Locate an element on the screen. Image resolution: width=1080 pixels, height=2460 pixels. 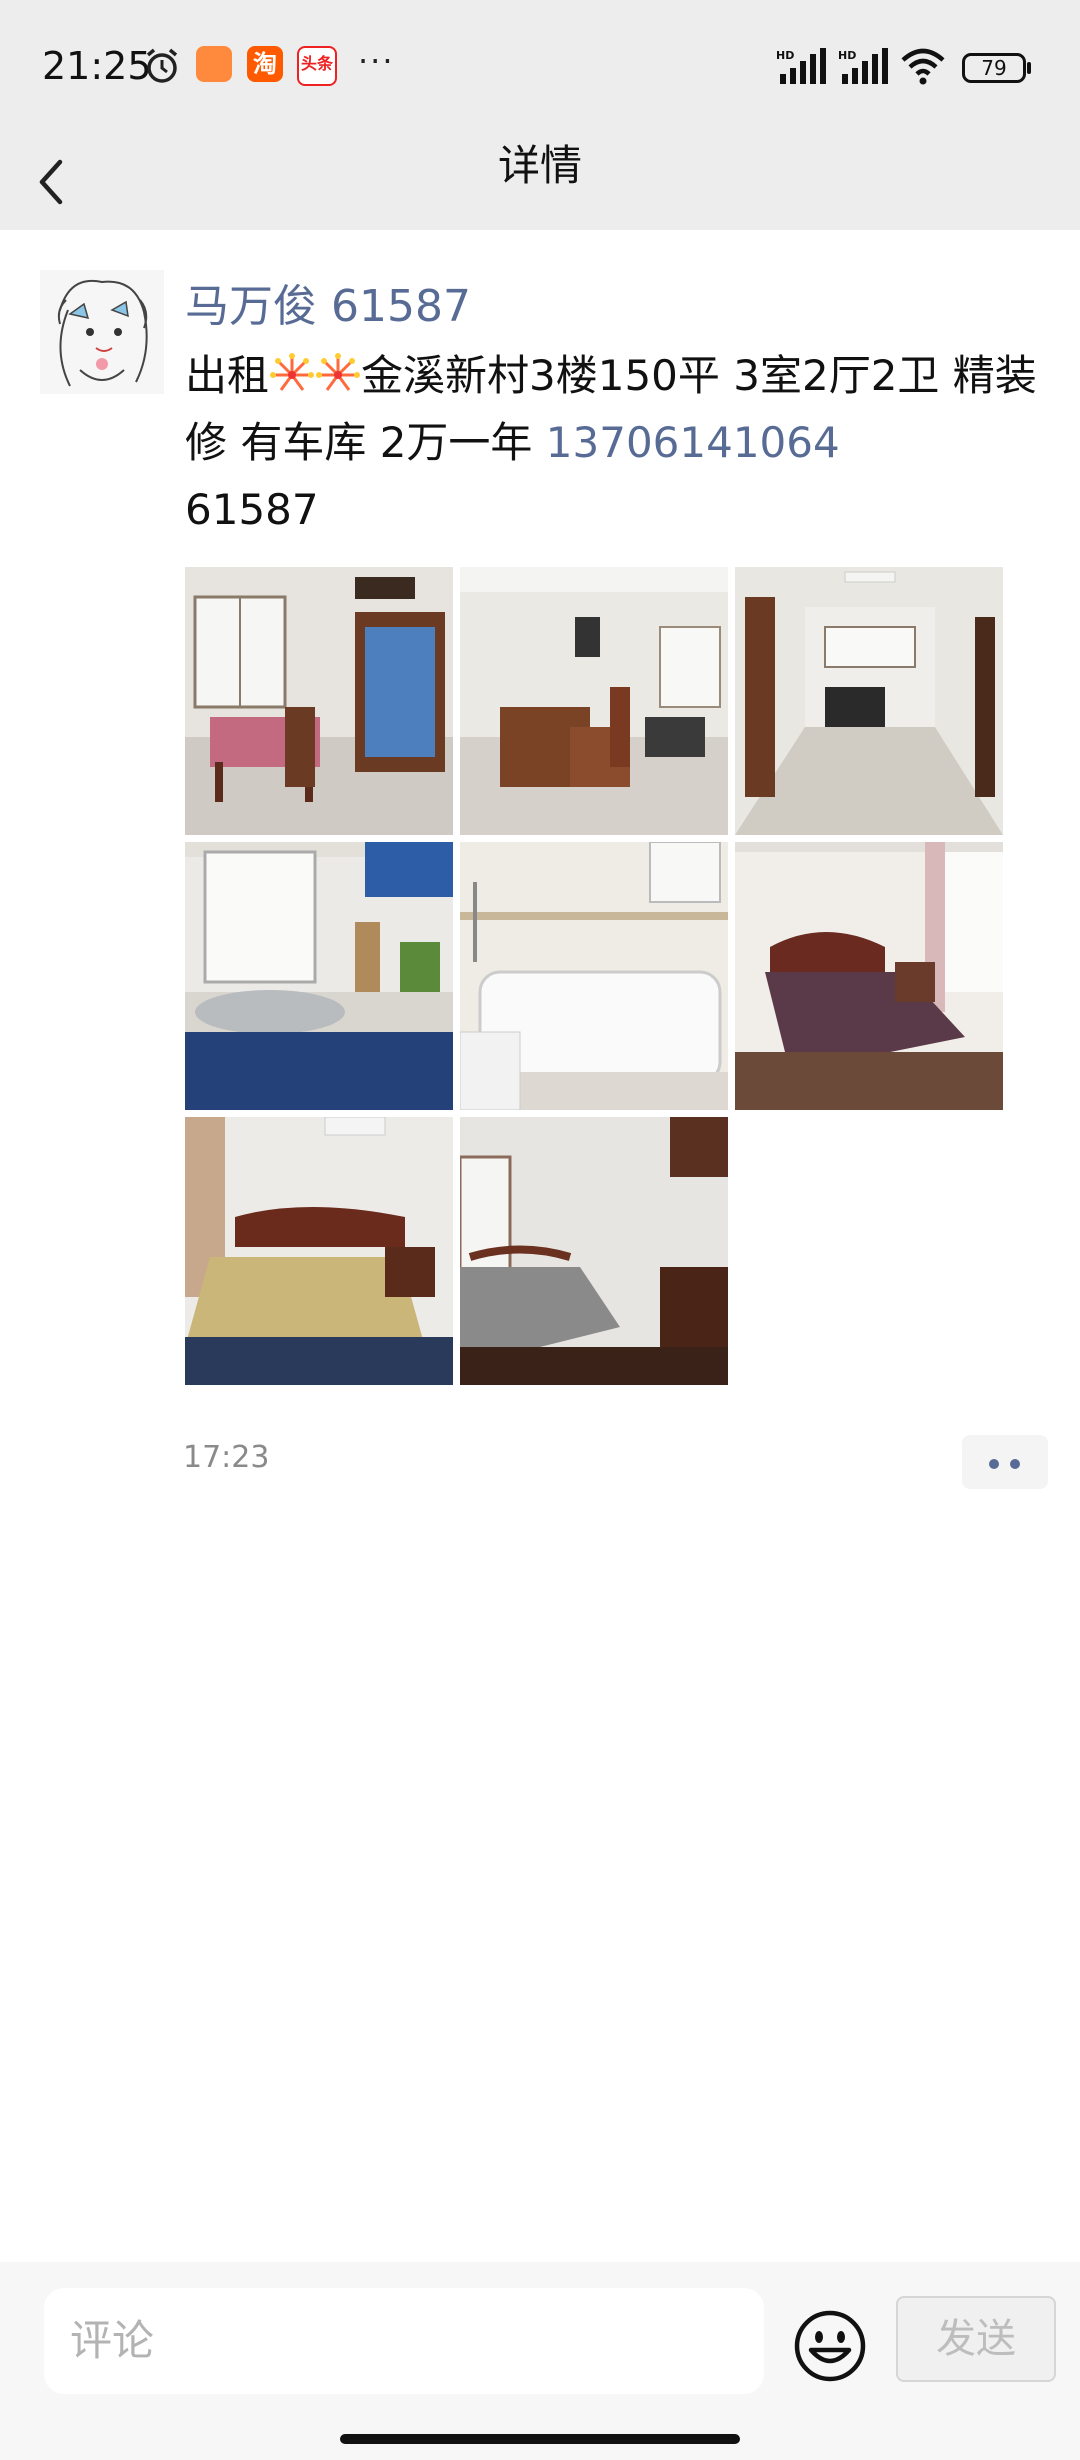
toutiao-icon: 头条 is located at coordinates (317, 66).